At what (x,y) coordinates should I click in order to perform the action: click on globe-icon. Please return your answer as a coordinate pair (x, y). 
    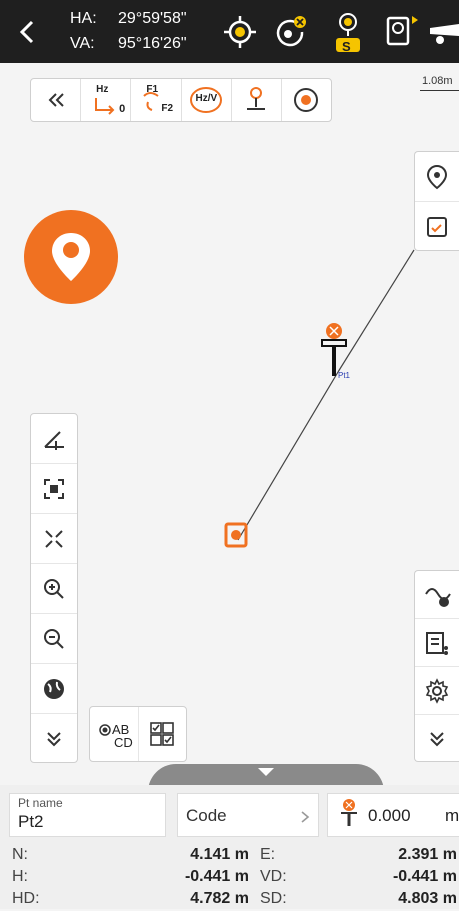
    Looking at the image, I should click on (54, 688).